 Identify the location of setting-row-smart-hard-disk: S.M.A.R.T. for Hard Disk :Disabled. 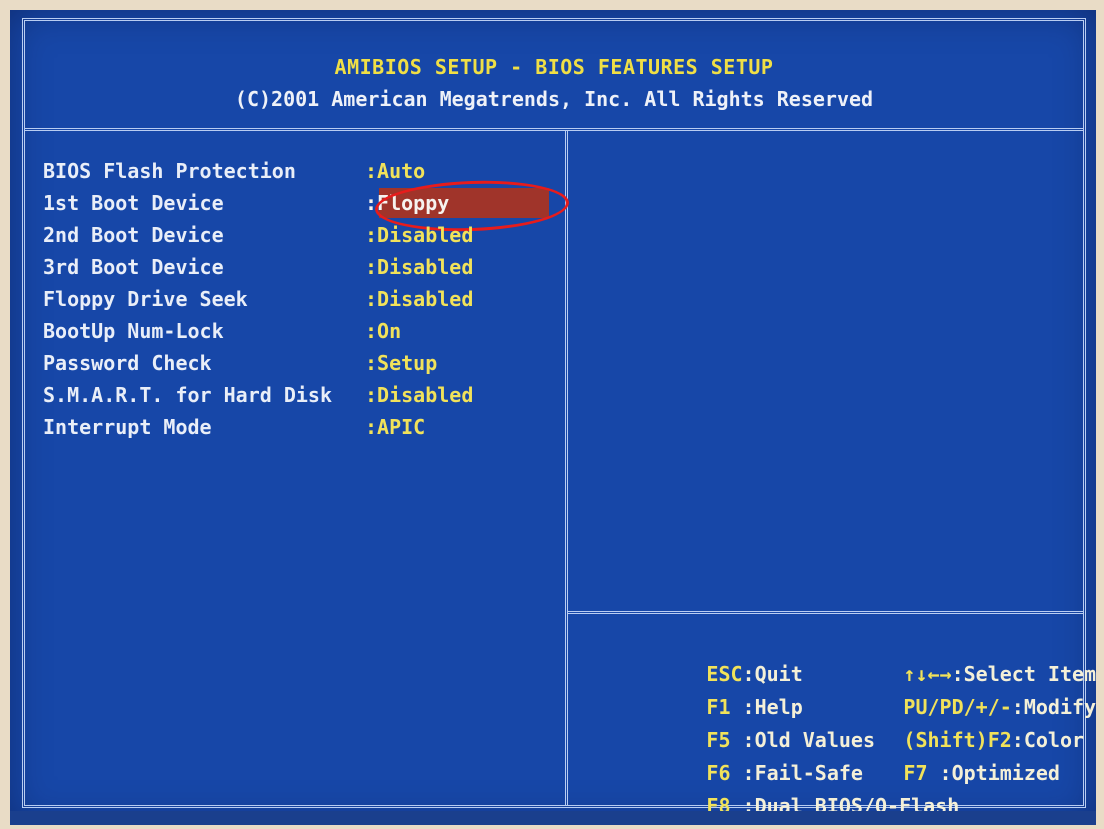
(295, 398).